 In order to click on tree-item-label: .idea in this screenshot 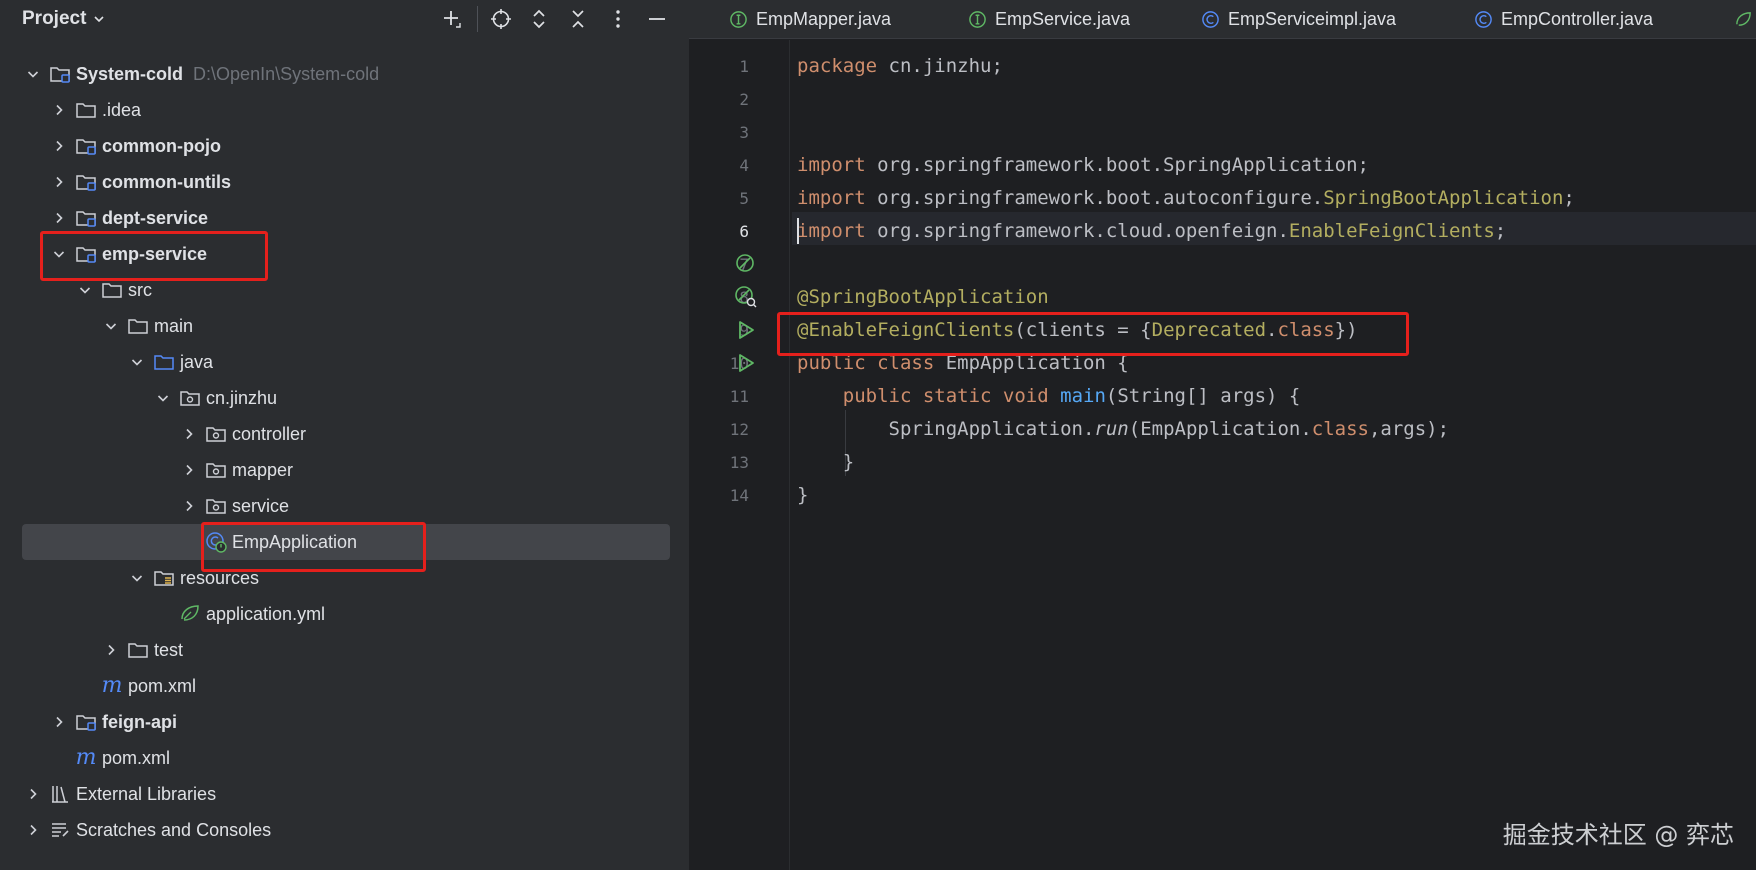, I will do `click(122, 109)`.